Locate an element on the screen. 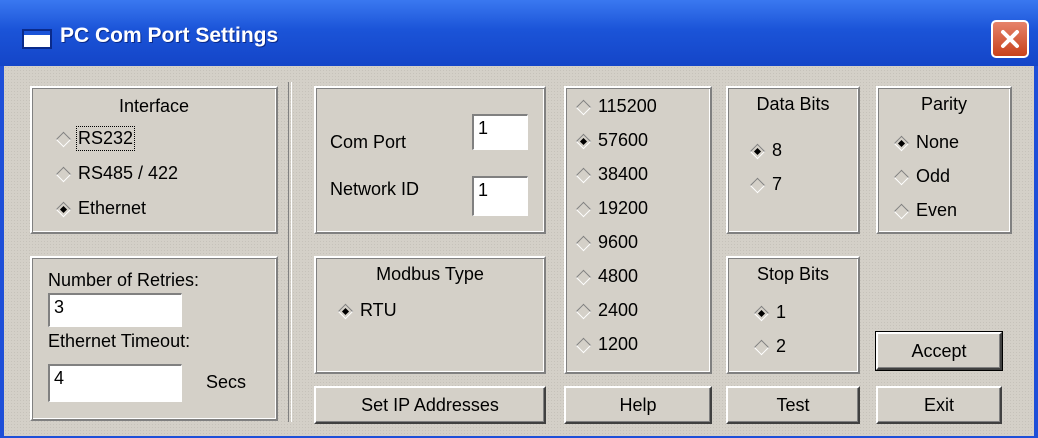 This screenshot has width=1038, height=438. baud-label: 9600 is located at coordinates (618, 242).